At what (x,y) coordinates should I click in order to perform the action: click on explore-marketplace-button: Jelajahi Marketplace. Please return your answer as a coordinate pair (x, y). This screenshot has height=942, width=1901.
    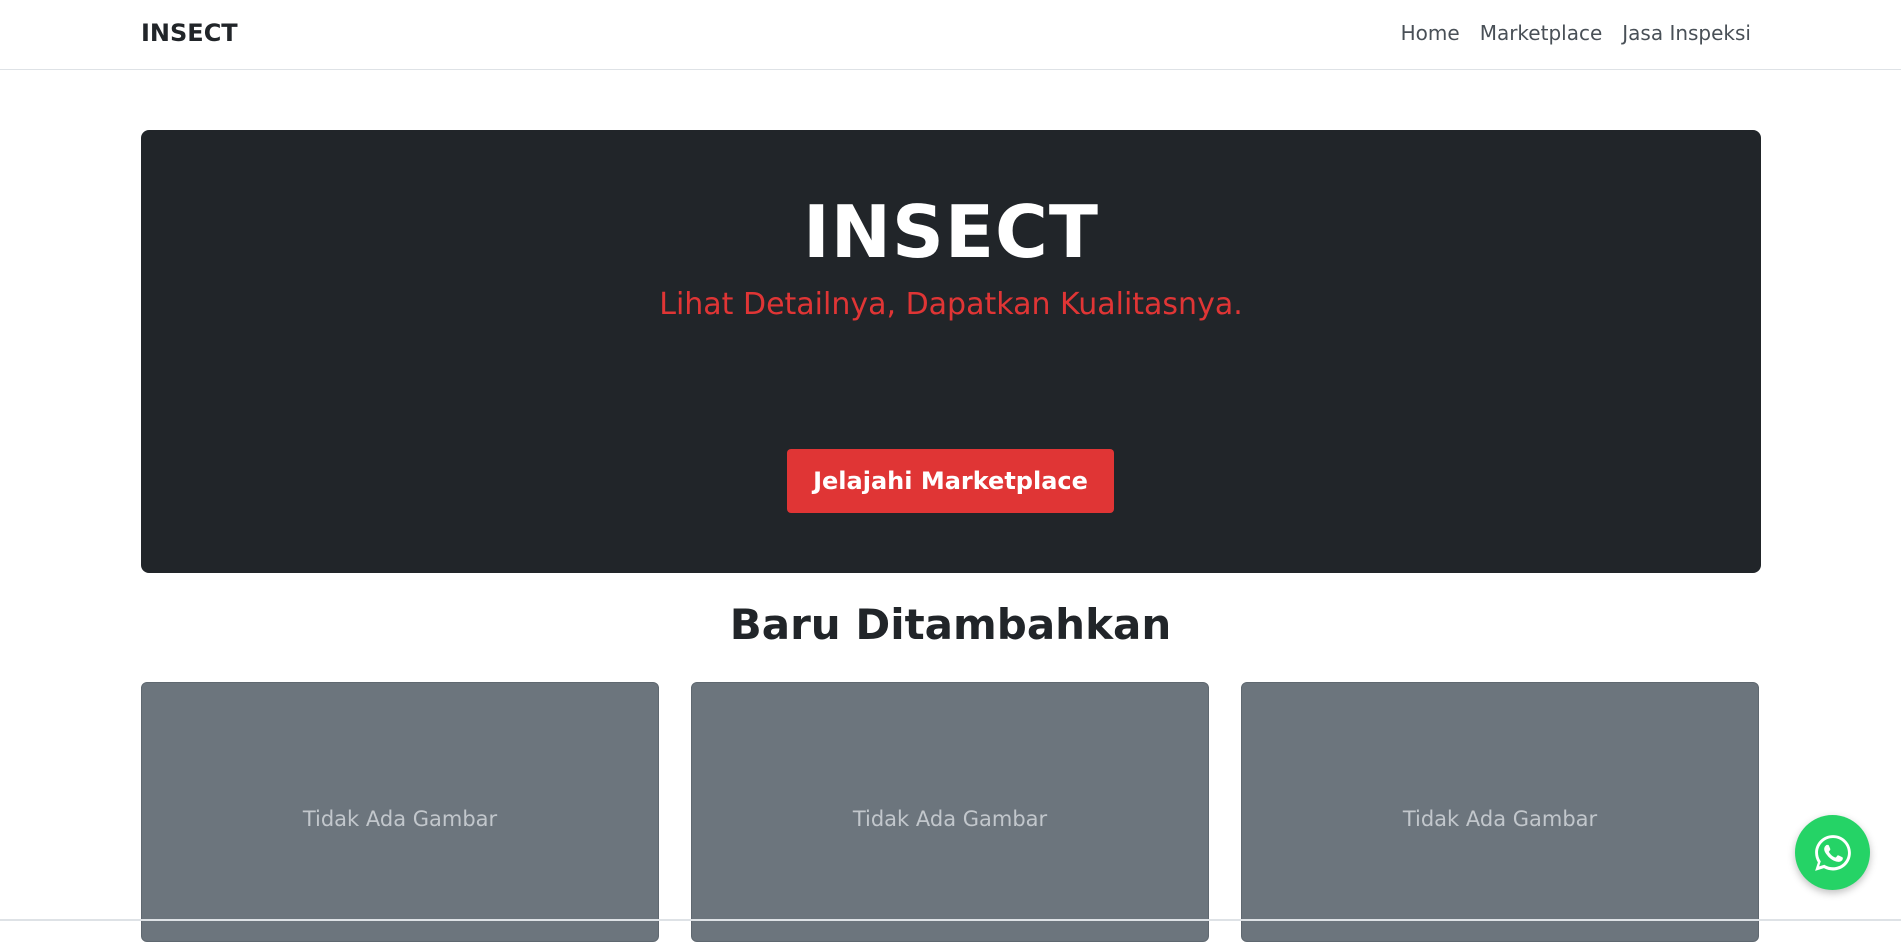
    Looking at the image, I should click on (950, 481).